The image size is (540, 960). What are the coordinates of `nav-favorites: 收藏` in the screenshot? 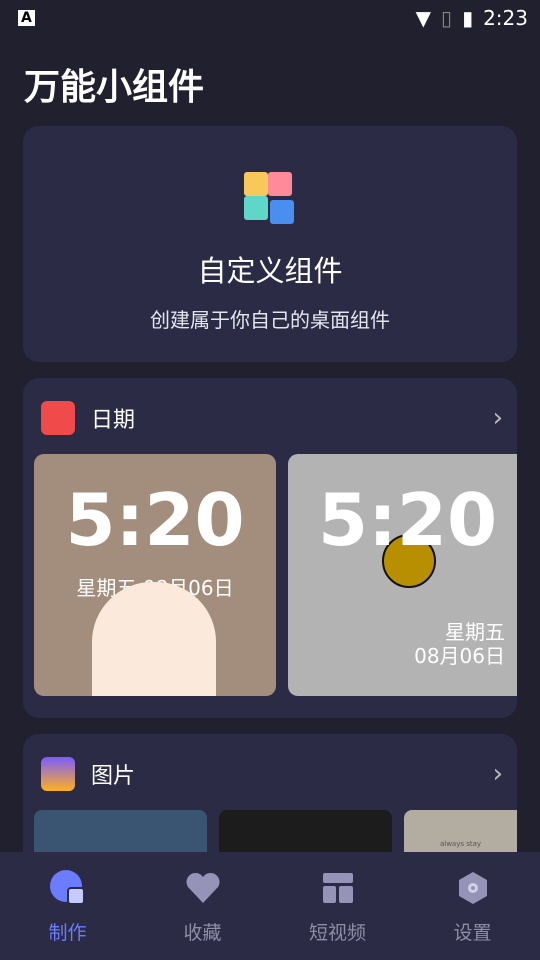 It's located at (202, 906).